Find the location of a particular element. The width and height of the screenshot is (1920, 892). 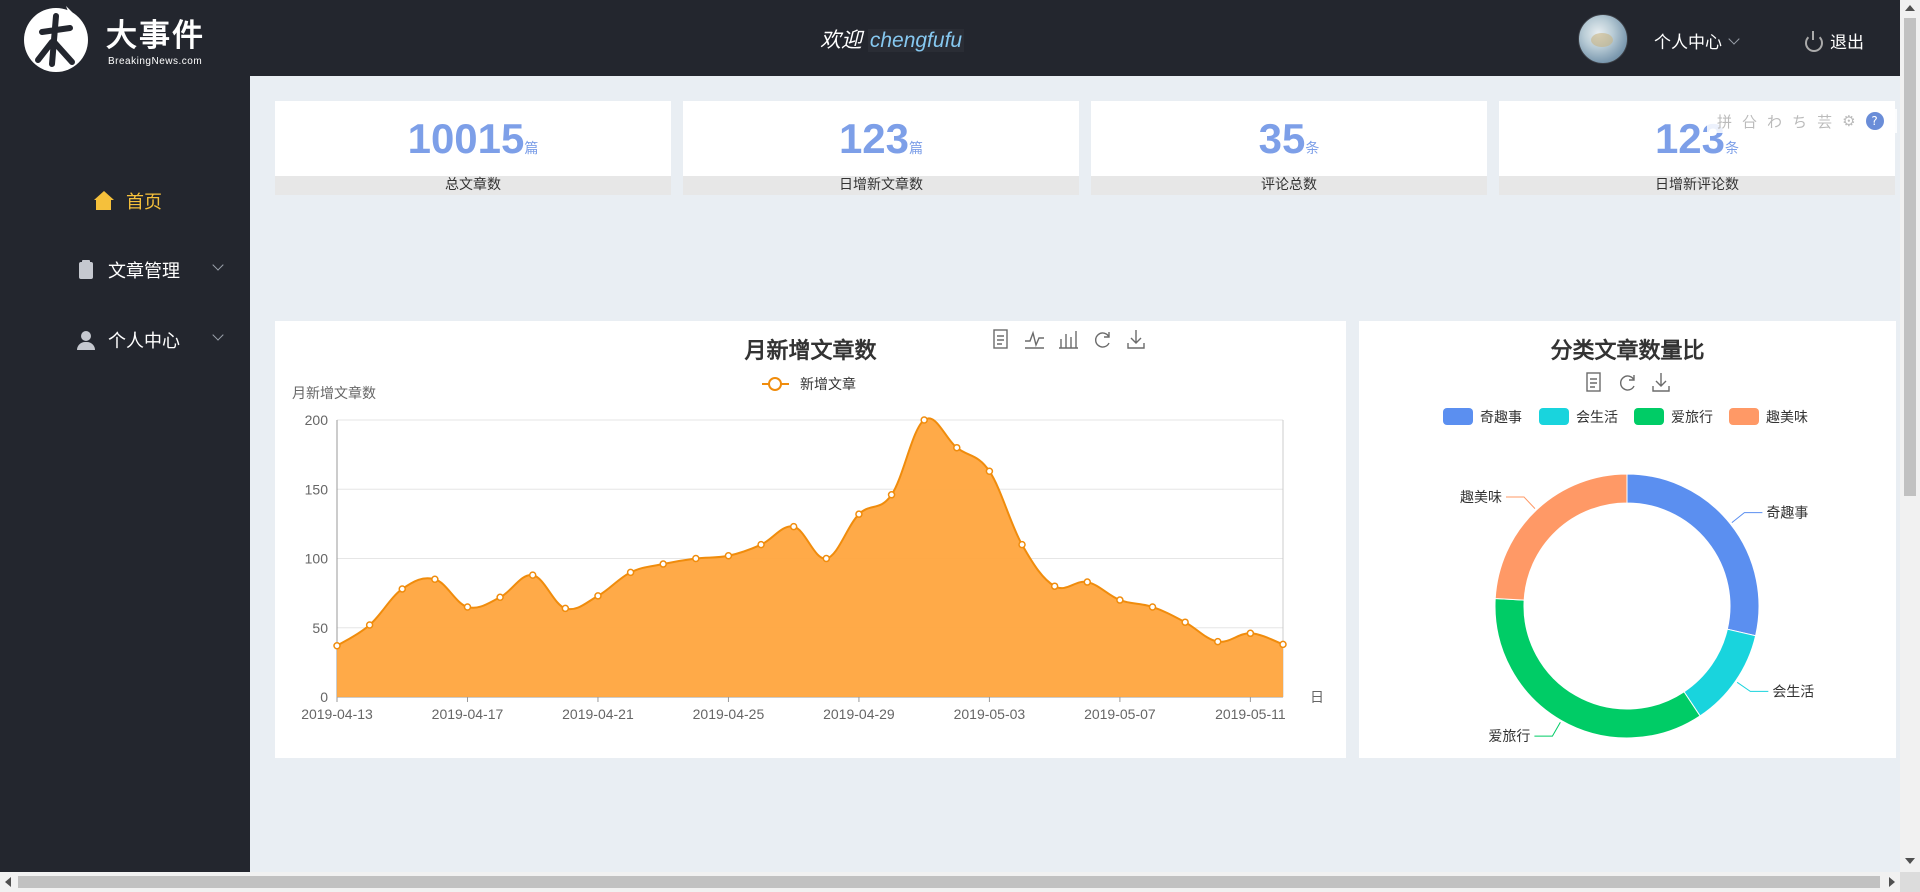

slice-label: 趣美味 is located at coordinates (1481, 498).